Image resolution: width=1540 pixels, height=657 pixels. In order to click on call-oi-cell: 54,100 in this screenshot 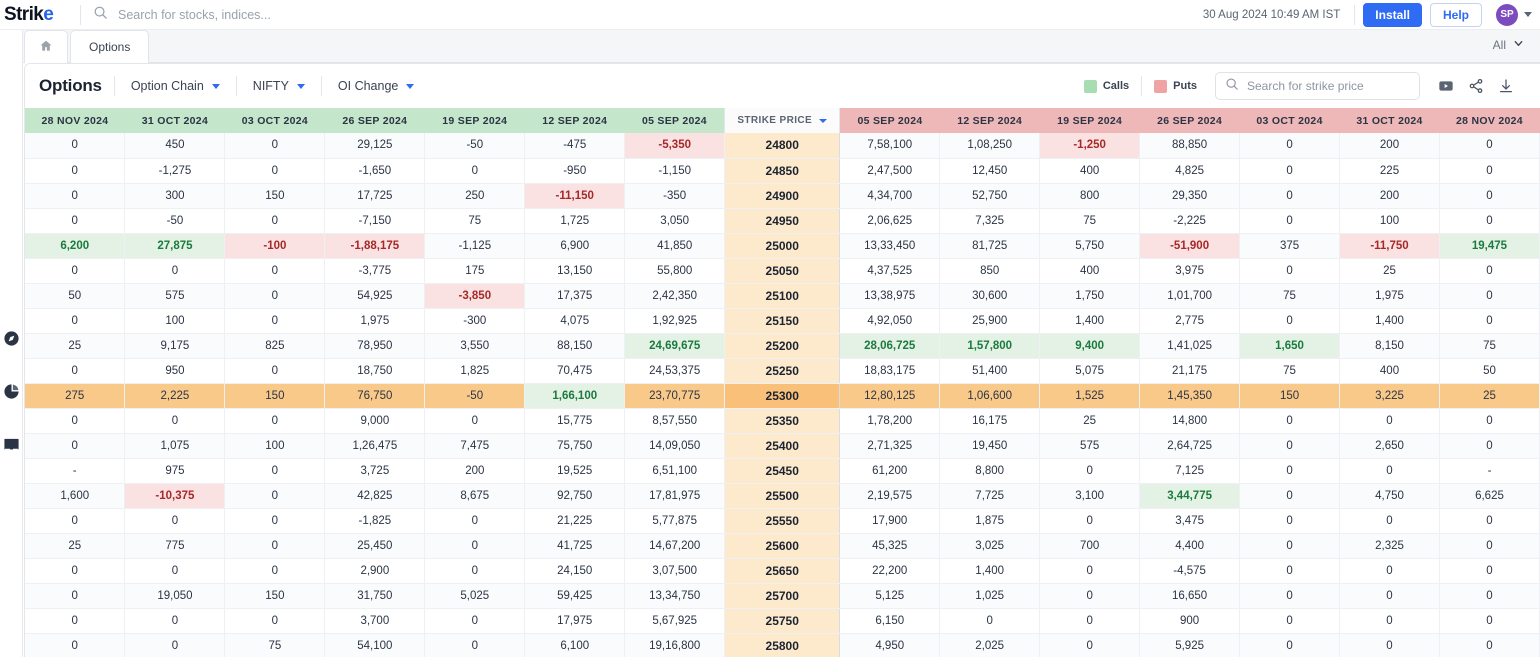, I will do `click(375, 645)`.